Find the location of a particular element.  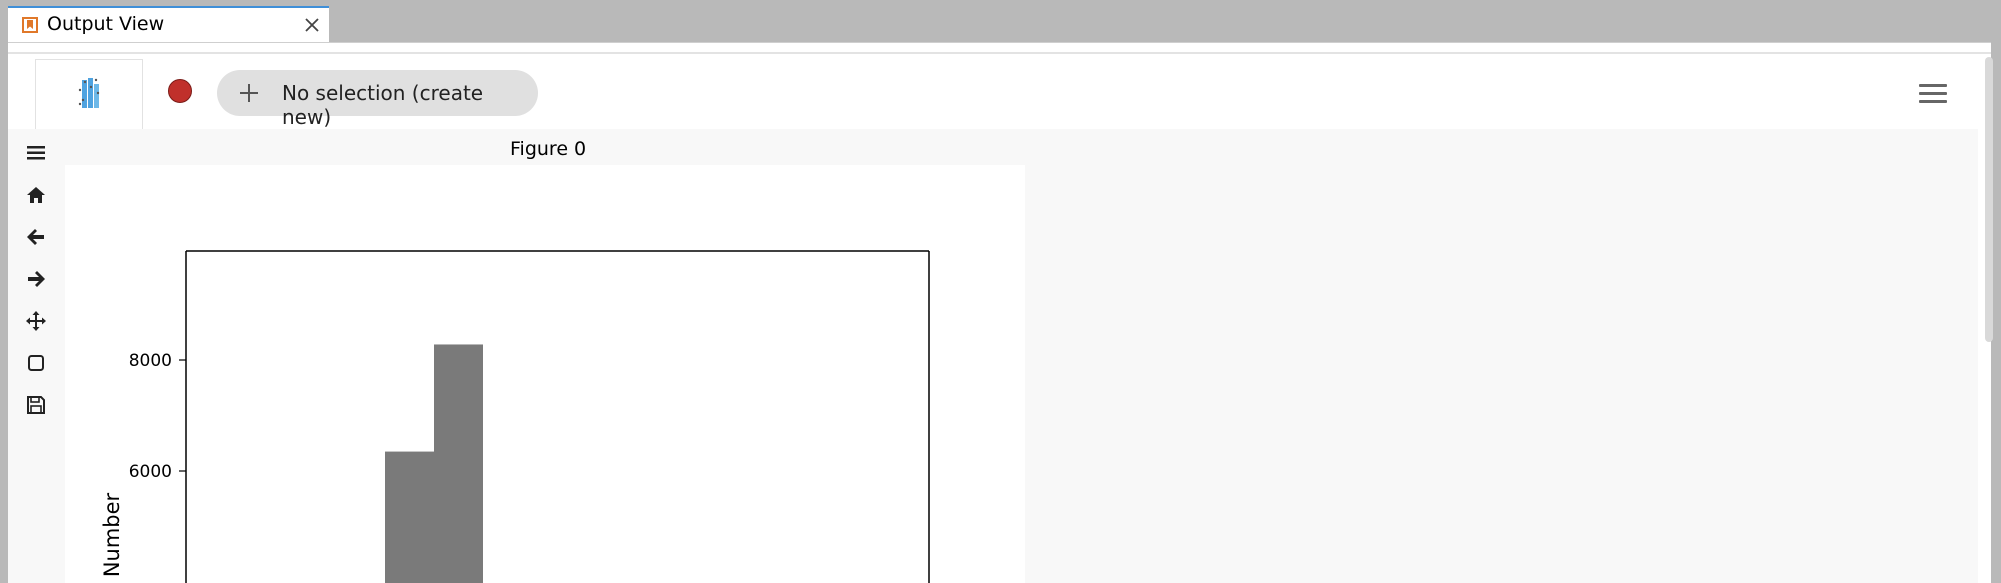

new-selection-button: No selection (create new) is located at coordinates (377, 99).